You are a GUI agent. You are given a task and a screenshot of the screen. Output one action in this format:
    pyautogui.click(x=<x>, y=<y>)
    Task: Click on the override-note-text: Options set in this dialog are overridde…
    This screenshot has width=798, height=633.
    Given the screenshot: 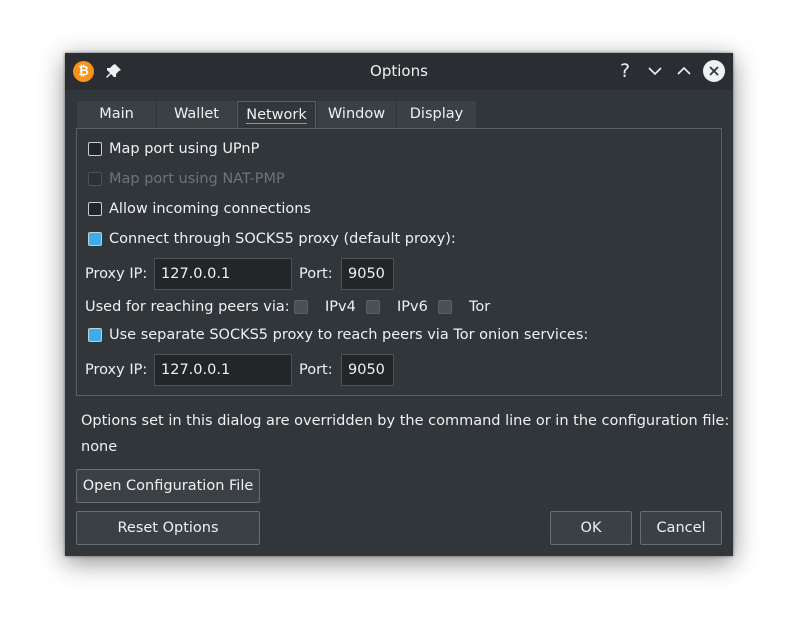 What is the action you would take?
    pyautogui.click(x=405, y=421)
    